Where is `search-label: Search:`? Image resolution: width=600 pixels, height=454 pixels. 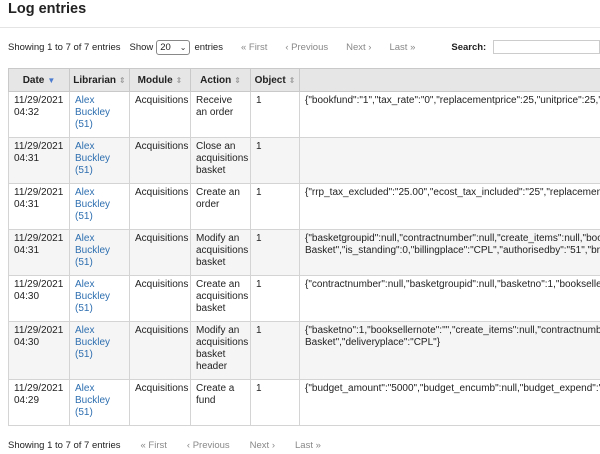
search-label: Search: is located at coordinates (469, 47).